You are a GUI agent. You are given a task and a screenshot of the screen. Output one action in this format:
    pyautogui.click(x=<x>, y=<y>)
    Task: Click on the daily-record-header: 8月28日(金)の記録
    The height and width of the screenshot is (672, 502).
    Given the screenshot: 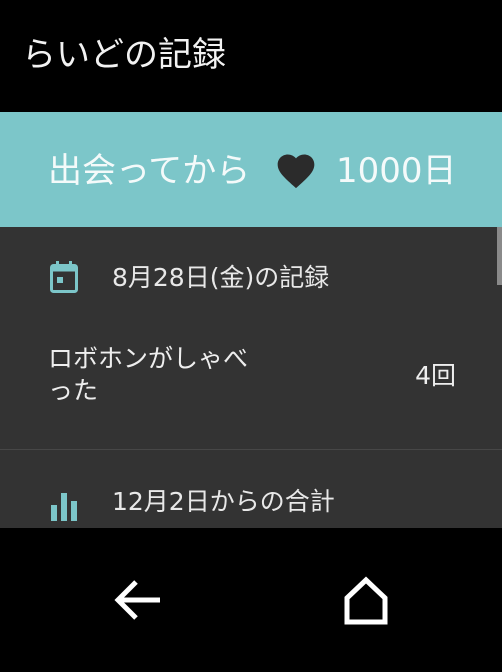 What is the action you would take?
    pyautogui.click(x=251, y=281)
    